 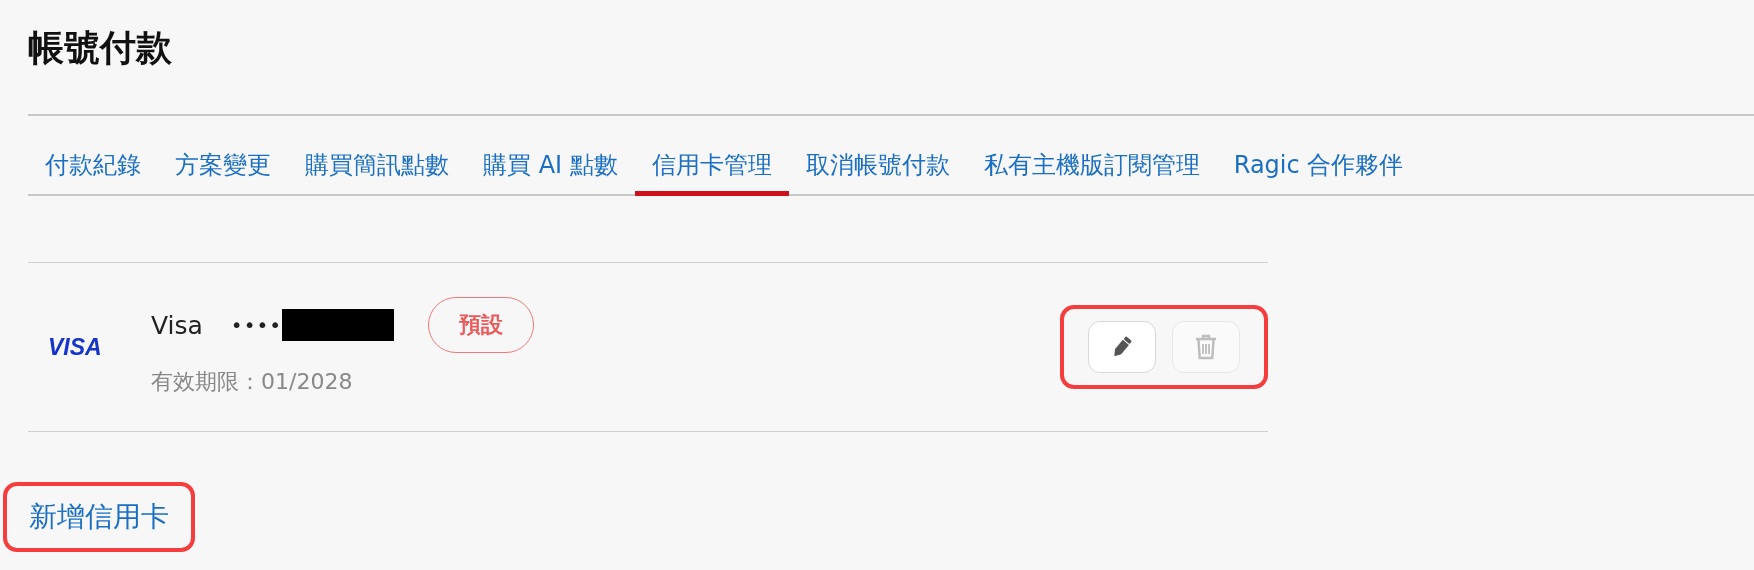 I want to click on card-expiry: 有效期限：01/2028, so click(x=252, y=382).